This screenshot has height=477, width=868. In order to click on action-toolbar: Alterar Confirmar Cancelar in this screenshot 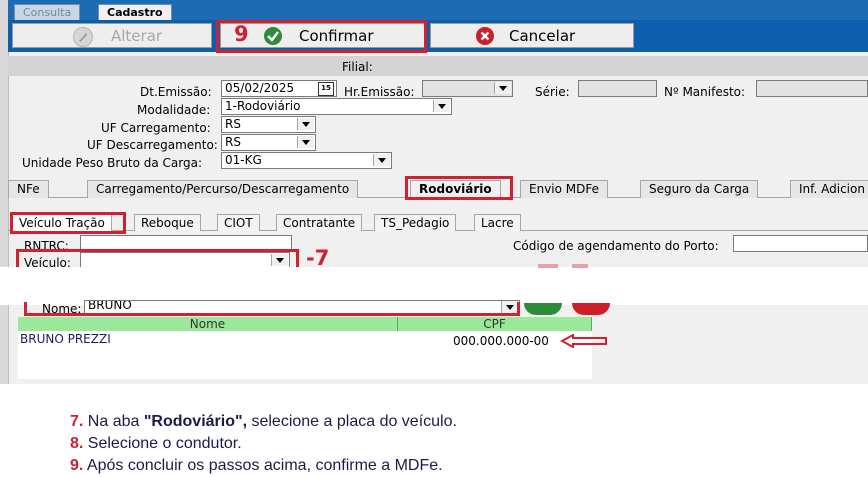, I will do `click(438, 36)`.